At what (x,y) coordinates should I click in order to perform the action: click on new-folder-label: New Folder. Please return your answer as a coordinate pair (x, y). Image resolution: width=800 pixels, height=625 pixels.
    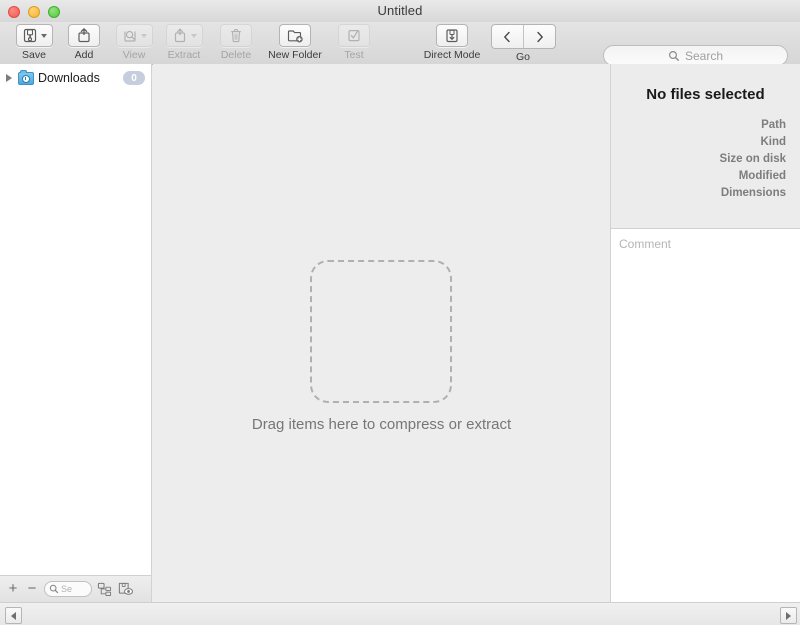
    Looking at the image, I should click on (295, 55).